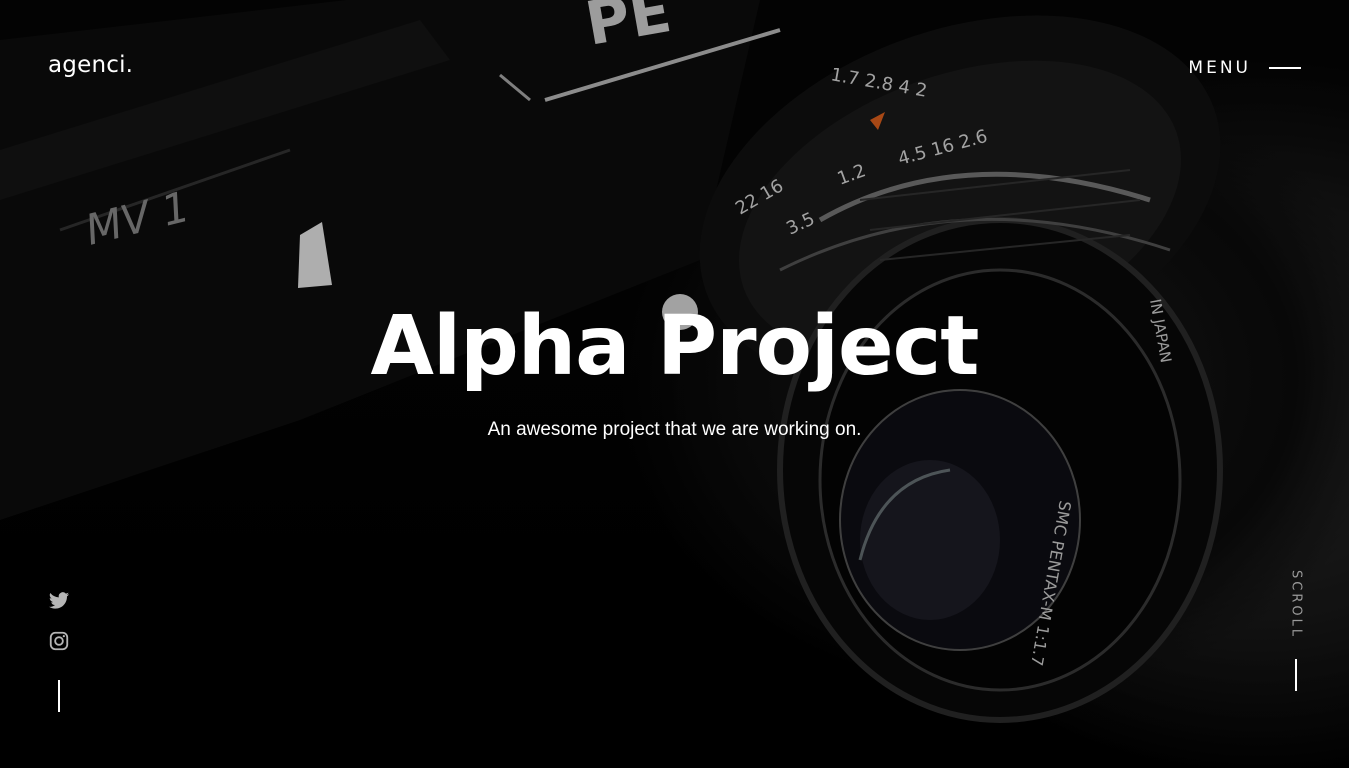  Describe the element at coordinates (1296, 605) in the screenshot. I see `scroll-label: SCROLL` at that location.